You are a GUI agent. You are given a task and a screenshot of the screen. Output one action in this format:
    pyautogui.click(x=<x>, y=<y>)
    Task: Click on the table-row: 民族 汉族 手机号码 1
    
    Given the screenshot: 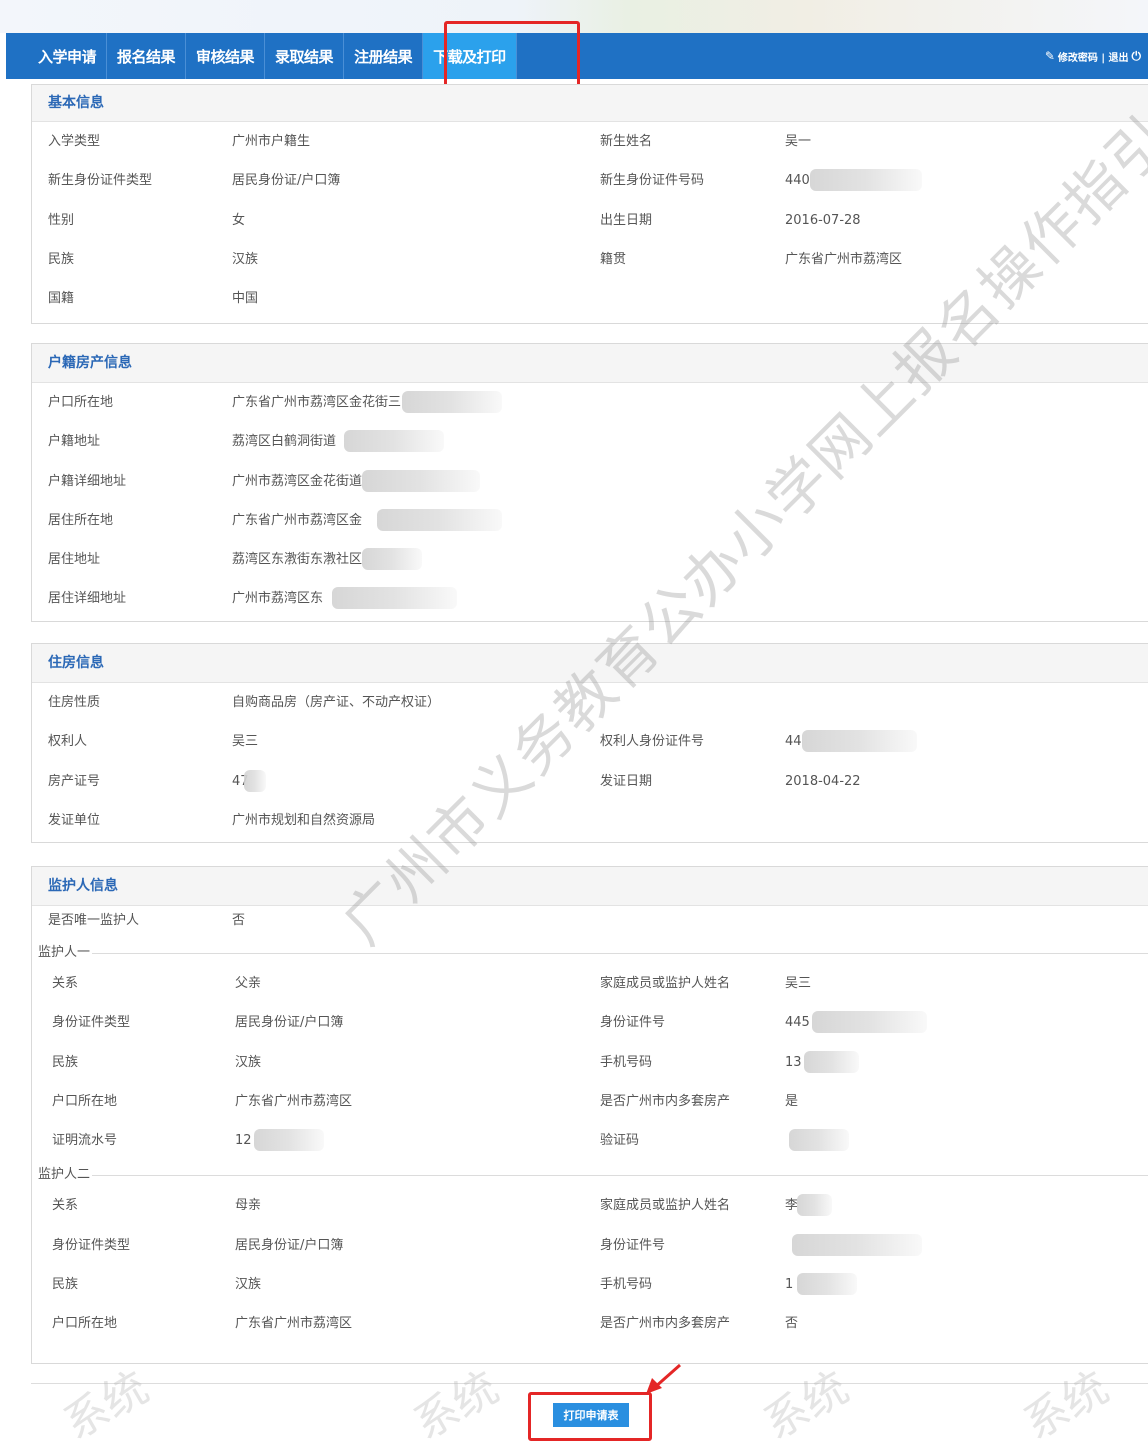 What is the action you would take?
    pyautogui.click(x=590, y=1284)
    